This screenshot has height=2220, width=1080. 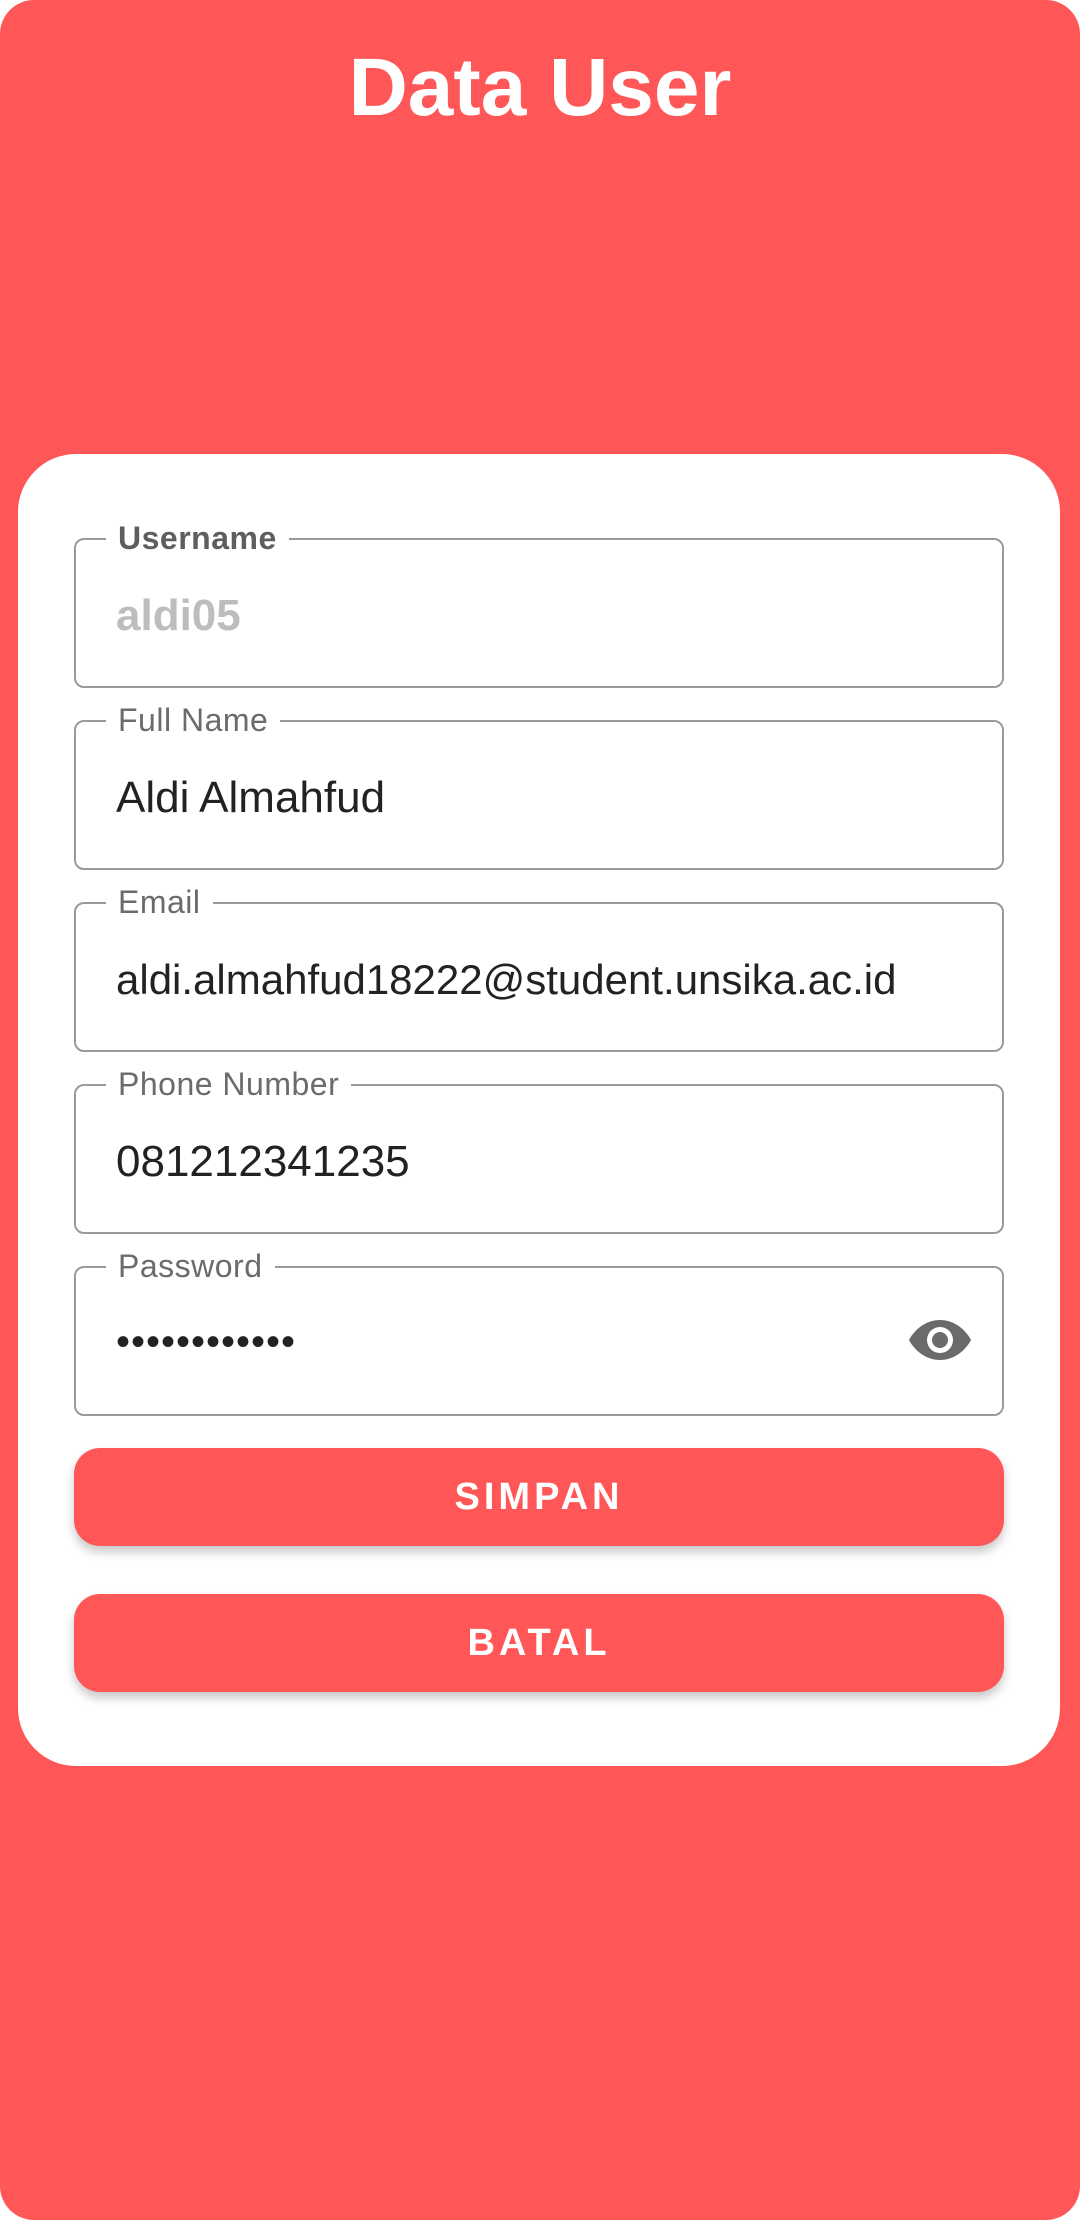 I want to click on username-label: Username, so click(x=197, y=538).